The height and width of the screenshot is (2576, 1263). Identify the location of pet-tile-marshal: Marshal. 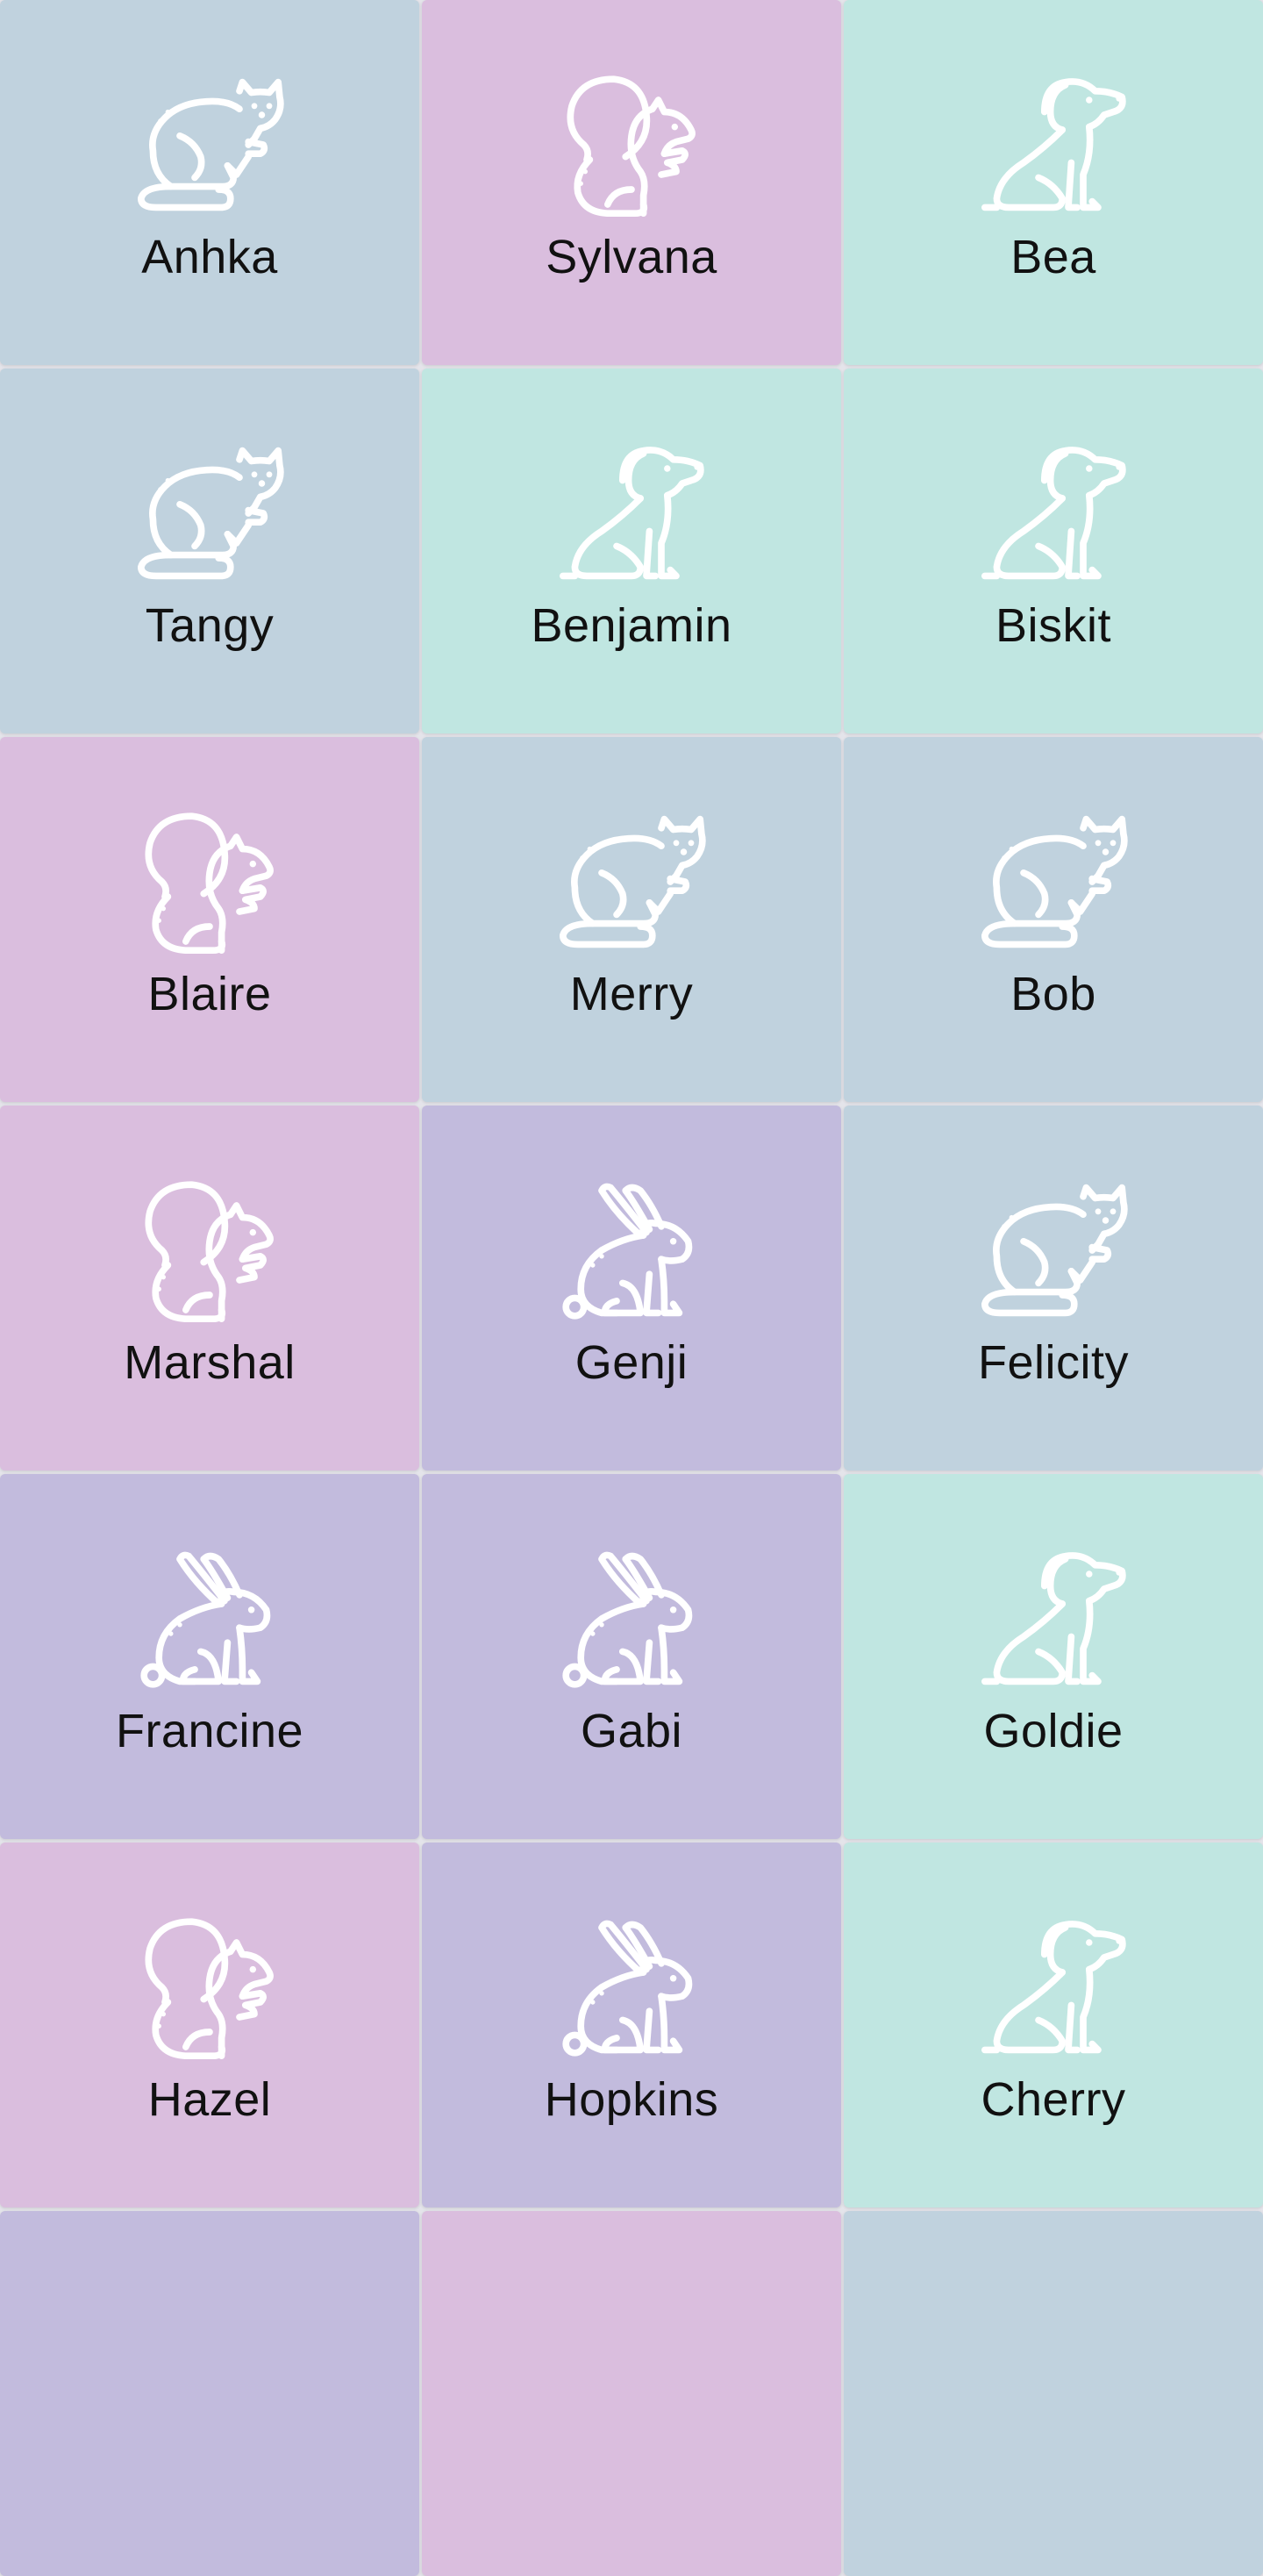
(209, 1288).